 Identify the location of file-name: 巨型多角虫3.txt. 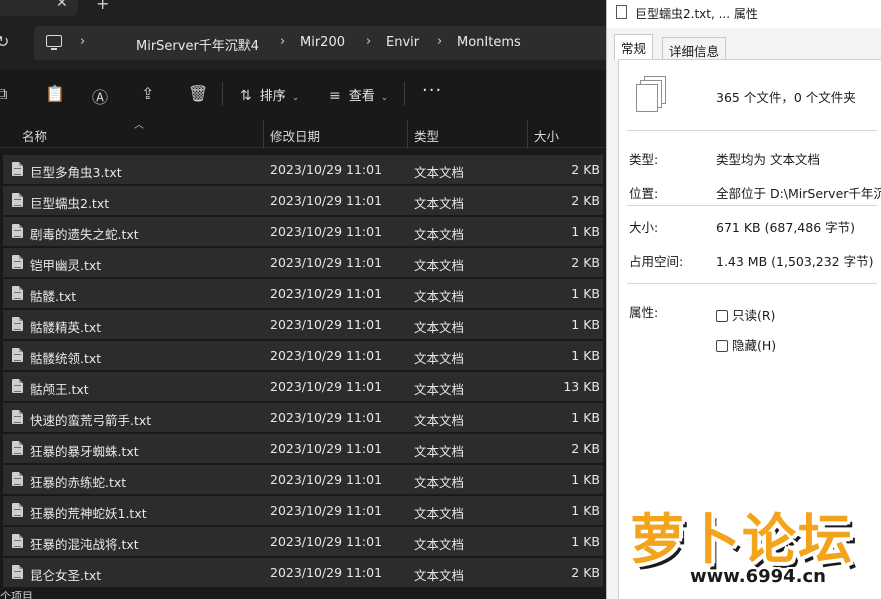
(76, 172).